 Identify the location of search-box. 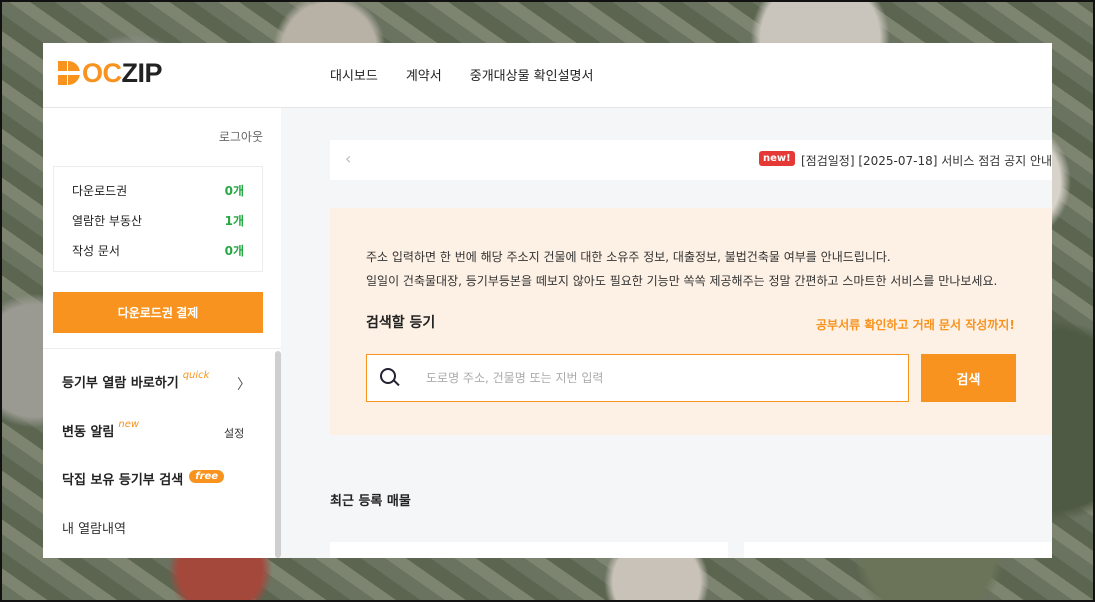
(637, 378).